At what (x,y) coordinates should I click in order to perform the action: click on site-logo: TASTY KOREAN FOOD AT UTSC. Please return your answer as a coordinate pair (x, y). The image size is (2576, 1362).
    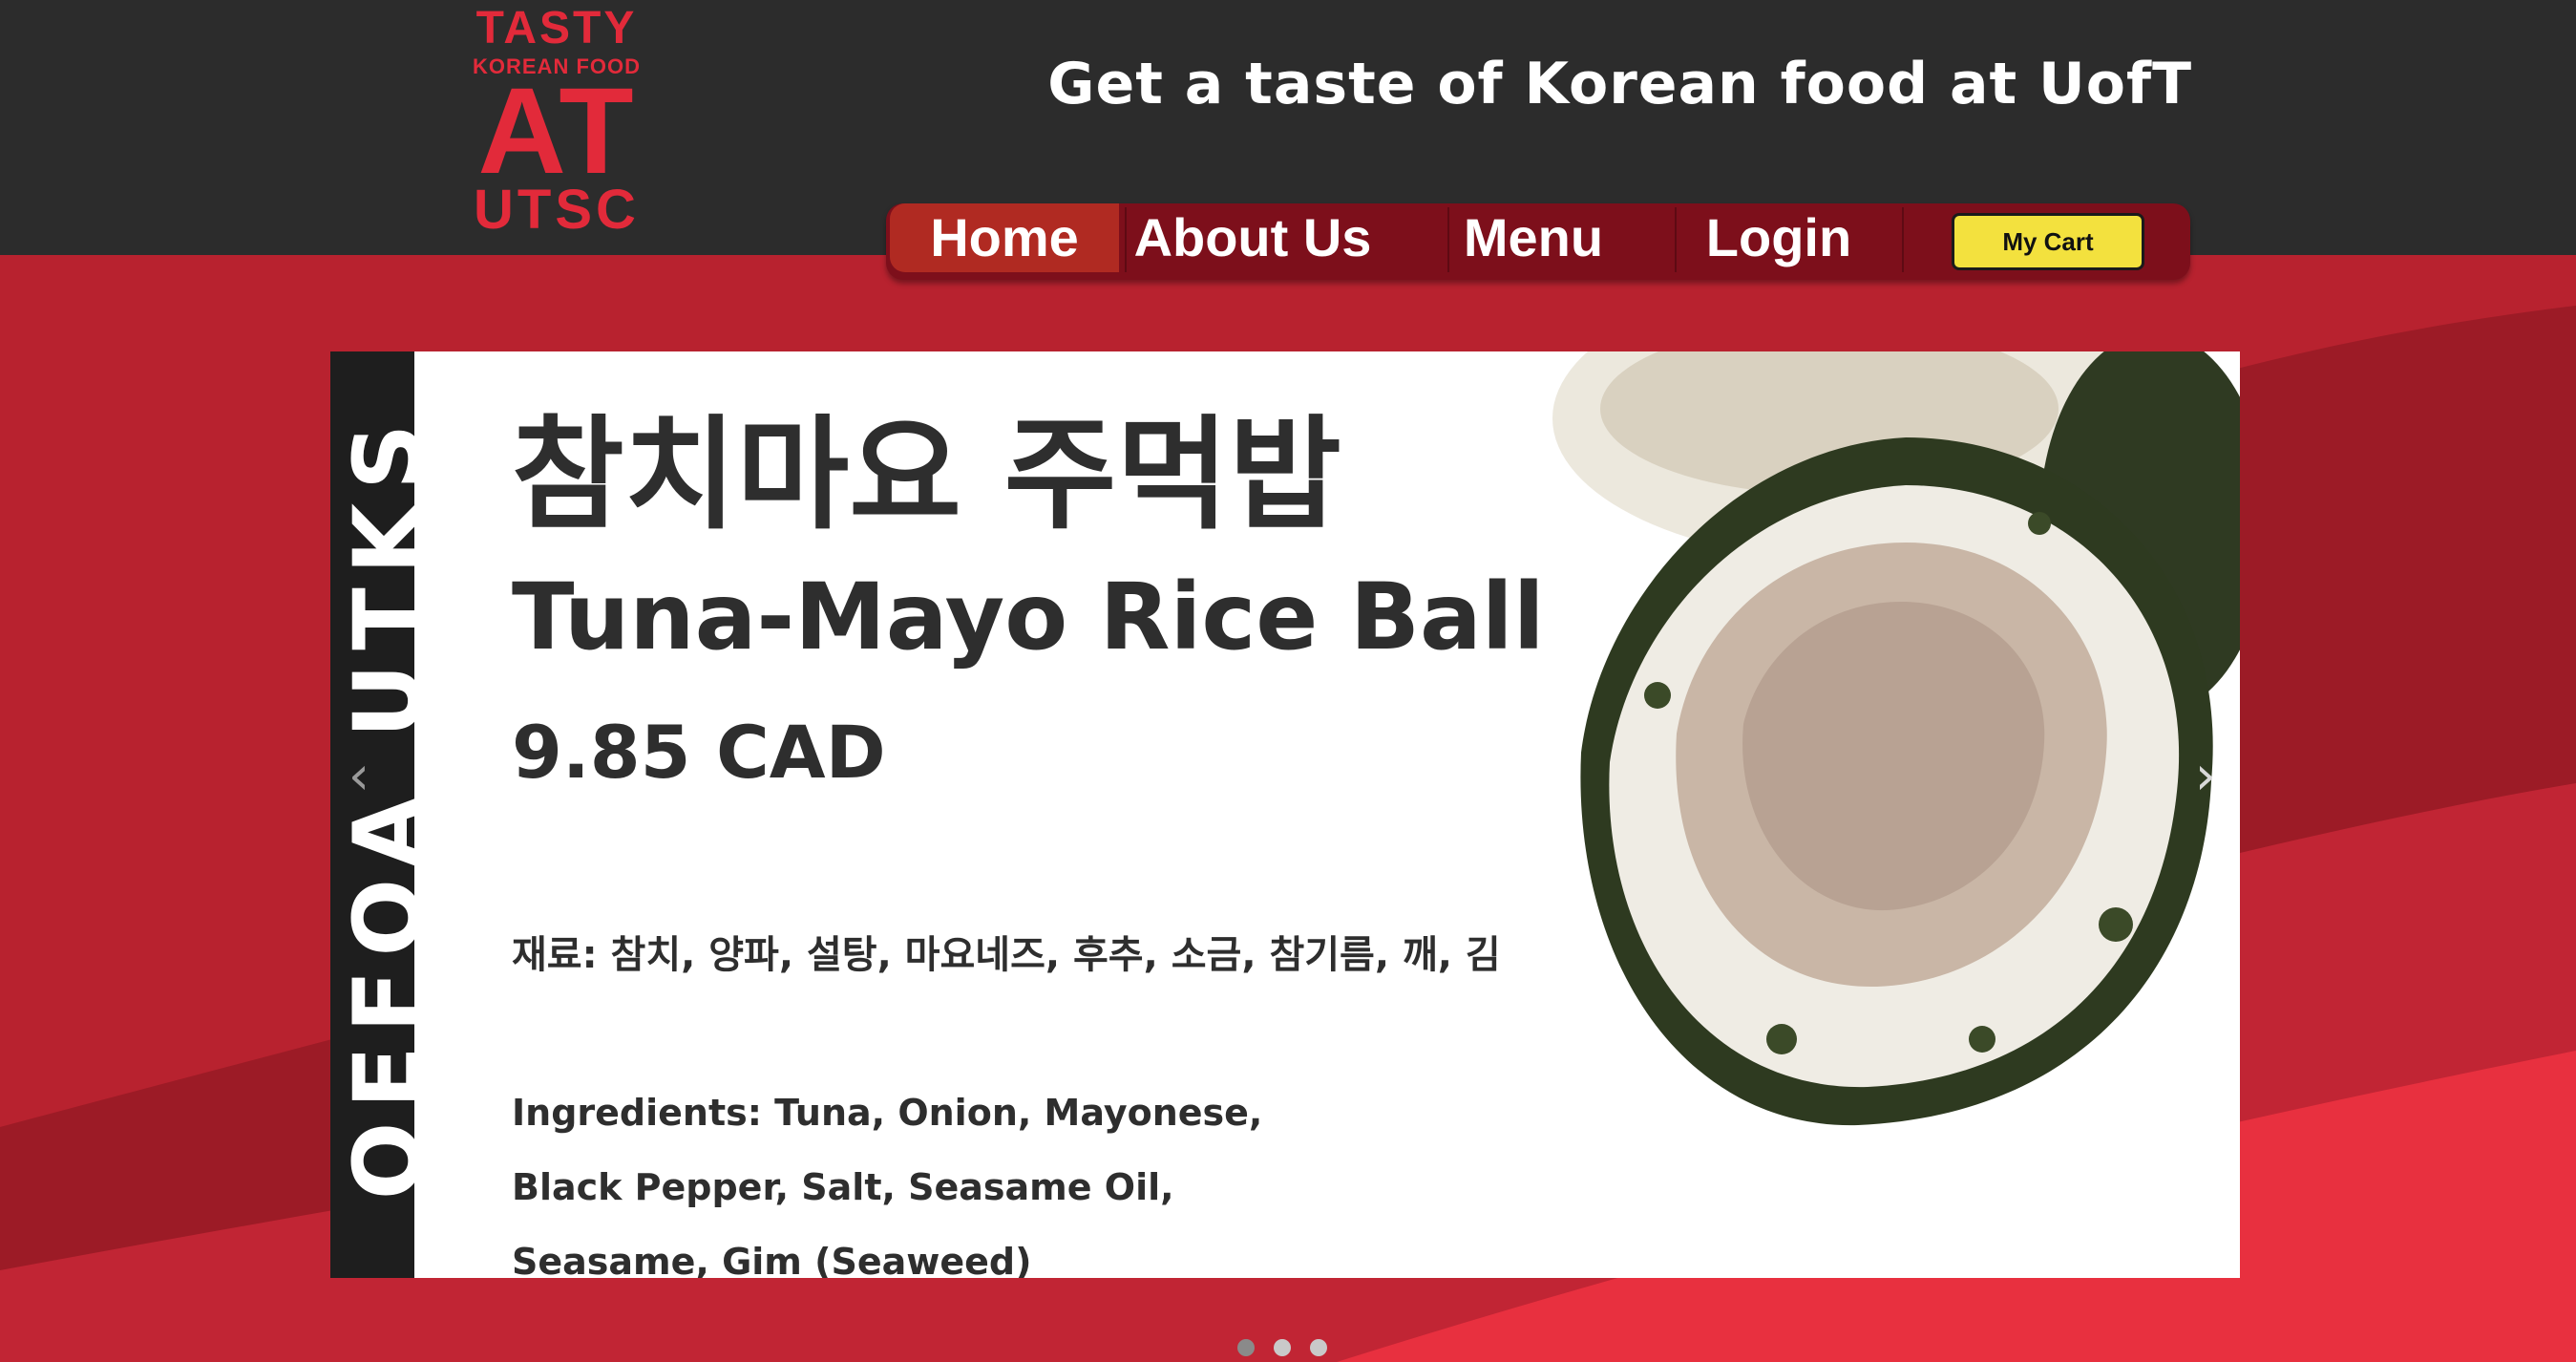
    Looking at the image, I should click on (556, 122).